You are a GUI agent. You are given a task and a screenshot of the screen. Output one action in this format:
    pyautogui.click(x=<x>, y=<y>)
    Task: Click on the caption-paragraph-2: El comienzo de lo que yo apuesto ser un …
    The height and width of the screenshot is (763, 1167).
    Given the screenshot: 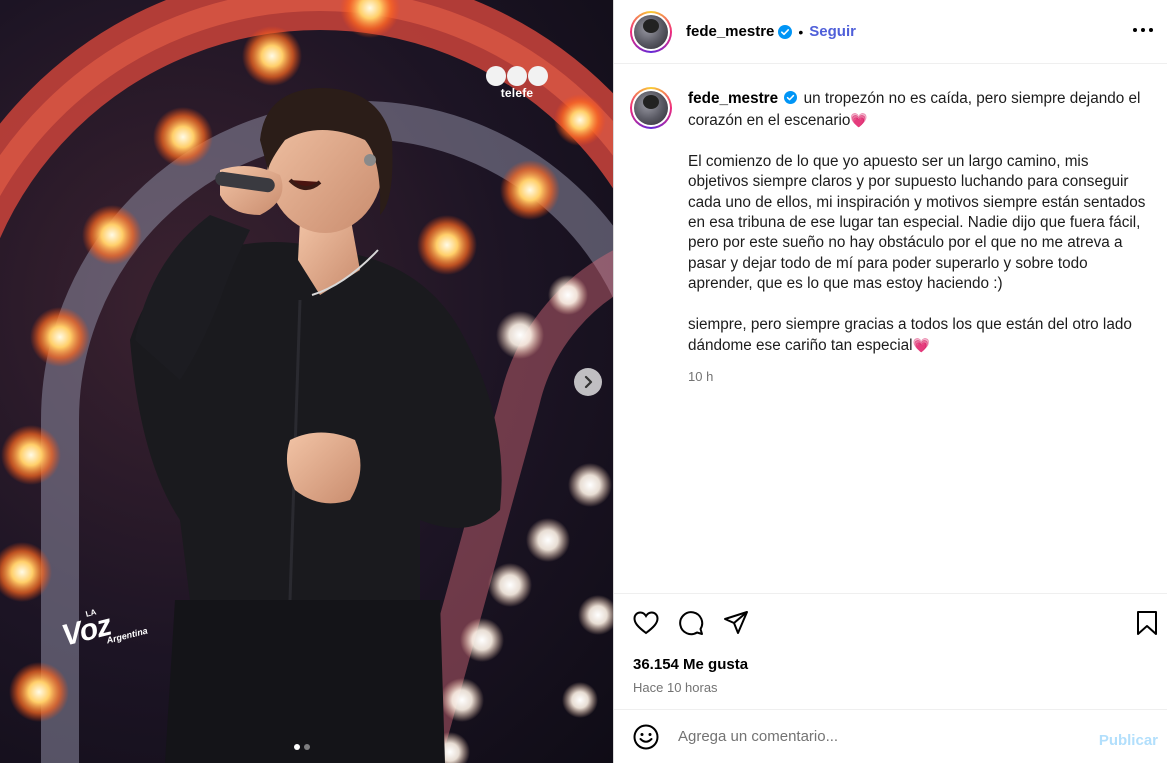 What is the action you would take?
    pyautogui.click(x=917, y=222)
    